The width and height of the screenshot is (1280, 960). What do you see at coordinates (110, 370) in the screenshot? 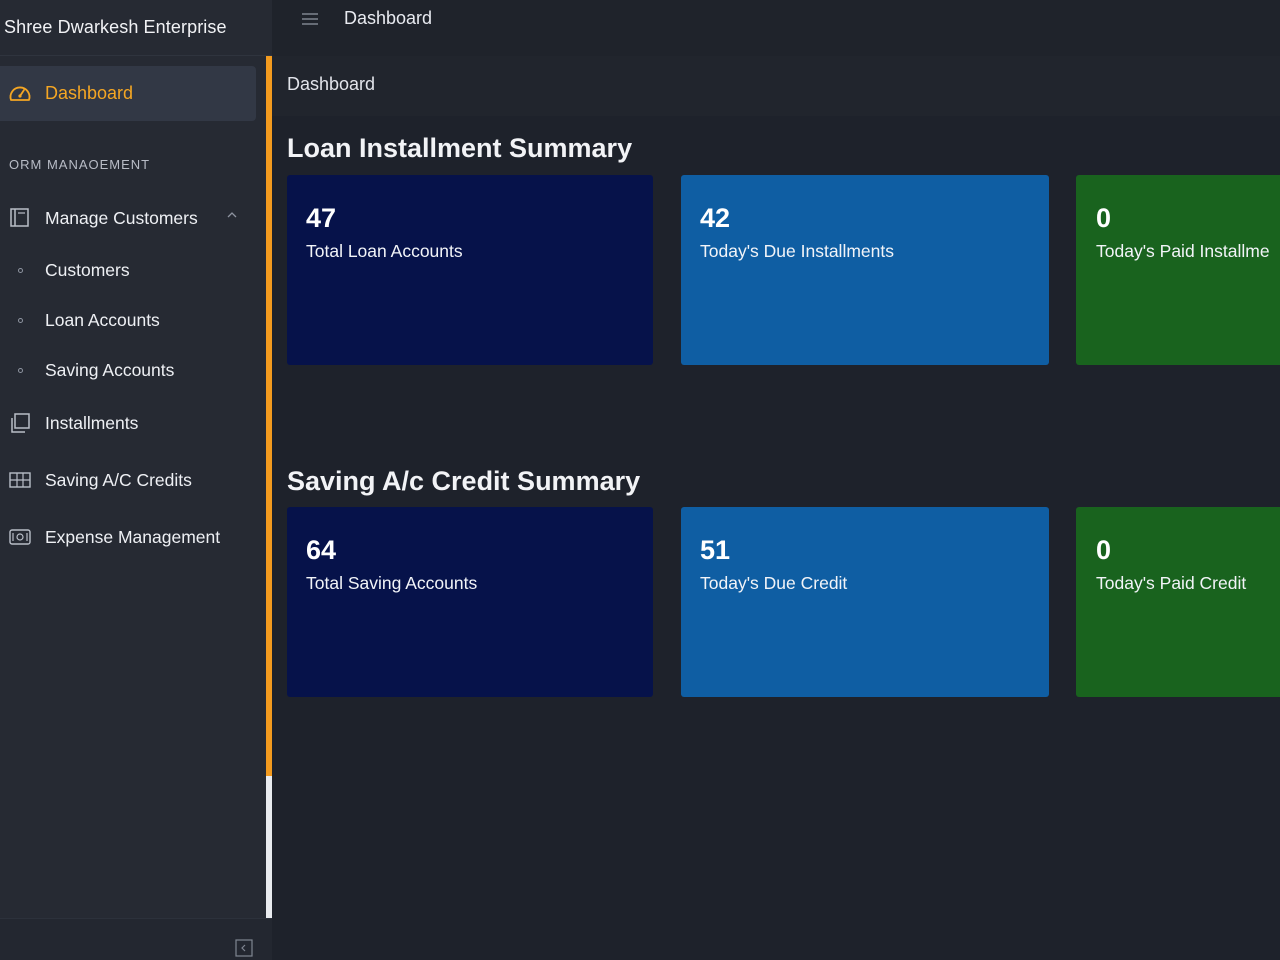
I see `sidebar-item-label: Saving Accounts` at bounding box center [110, 370].